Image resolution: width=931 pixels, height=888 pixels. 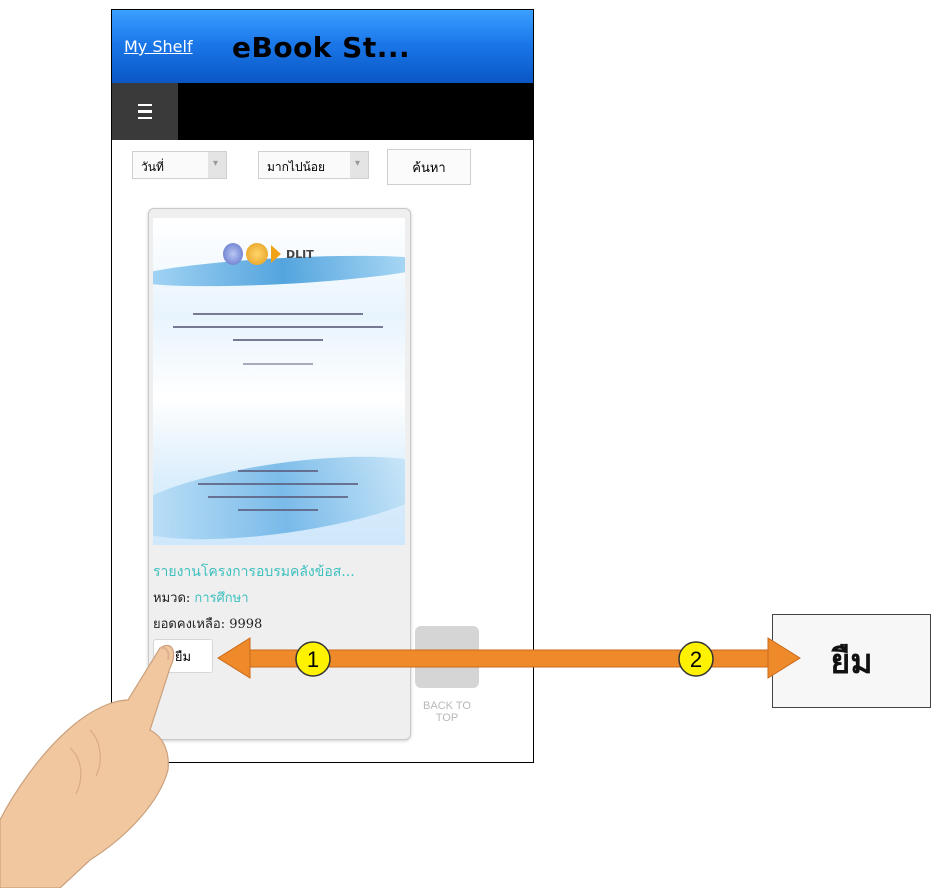 I want to click on step-1-marker: 1, so click(x=313, y=659).